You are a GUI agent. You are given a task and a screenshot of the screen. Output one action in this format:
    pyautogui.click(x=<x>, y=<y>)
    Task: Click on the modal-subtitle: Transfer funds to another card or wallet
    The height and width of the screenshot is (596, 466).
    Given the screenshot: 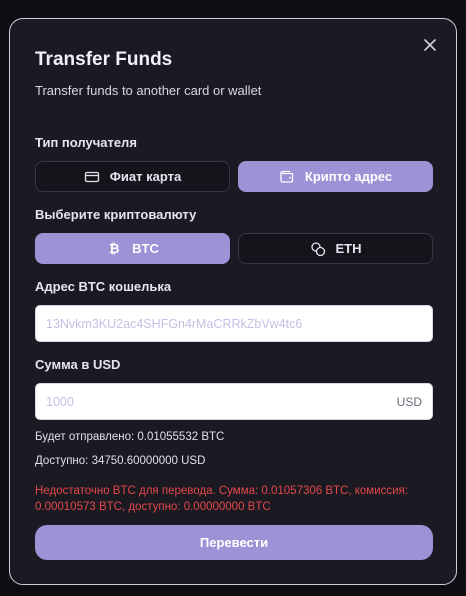 What is the action you would take?
    pyautogui.click(x=148, y=90)
    